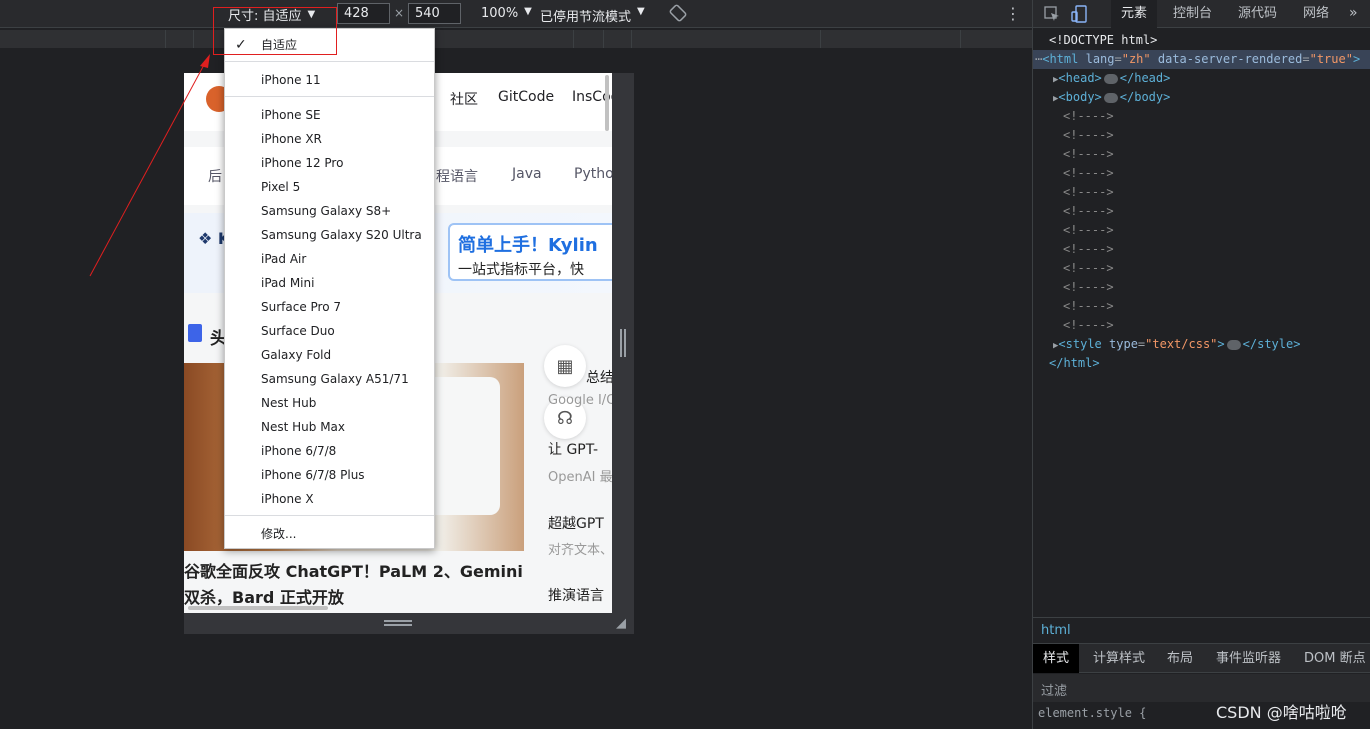 The image size is (1370, 729). I want to click on dom-html-close: </html>, so click(1201, 363).